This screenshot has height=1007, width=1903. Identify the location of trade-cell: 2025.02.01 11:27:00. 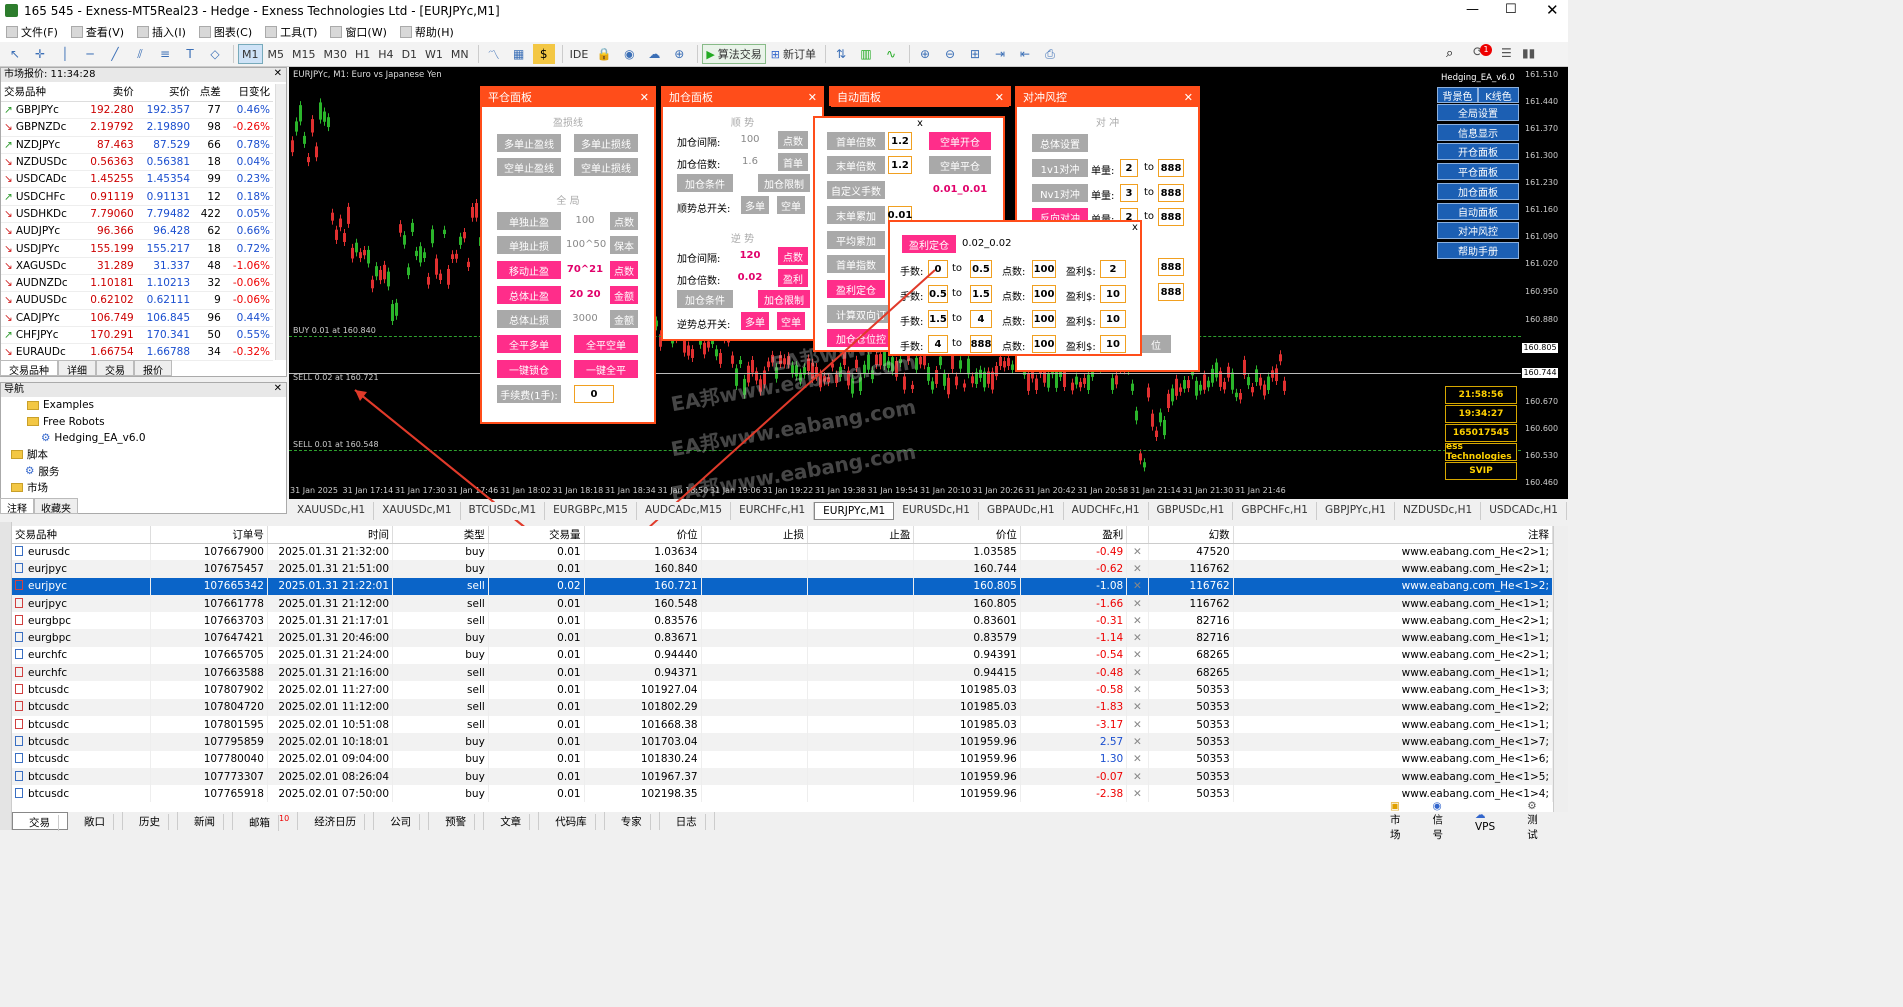
(330, 690).